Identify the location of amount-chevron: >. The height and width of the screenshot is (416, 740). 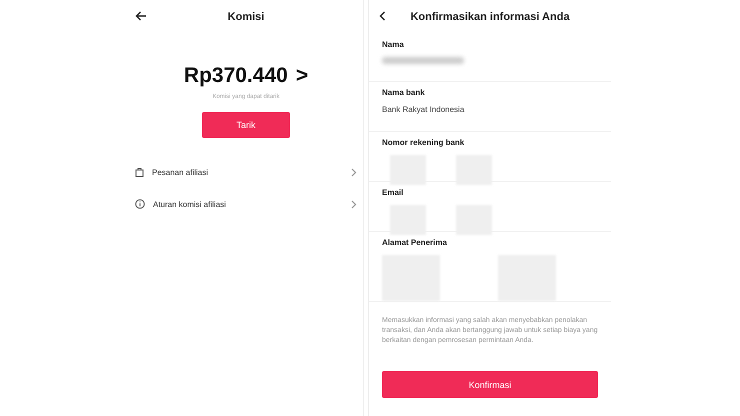
(302, 76).